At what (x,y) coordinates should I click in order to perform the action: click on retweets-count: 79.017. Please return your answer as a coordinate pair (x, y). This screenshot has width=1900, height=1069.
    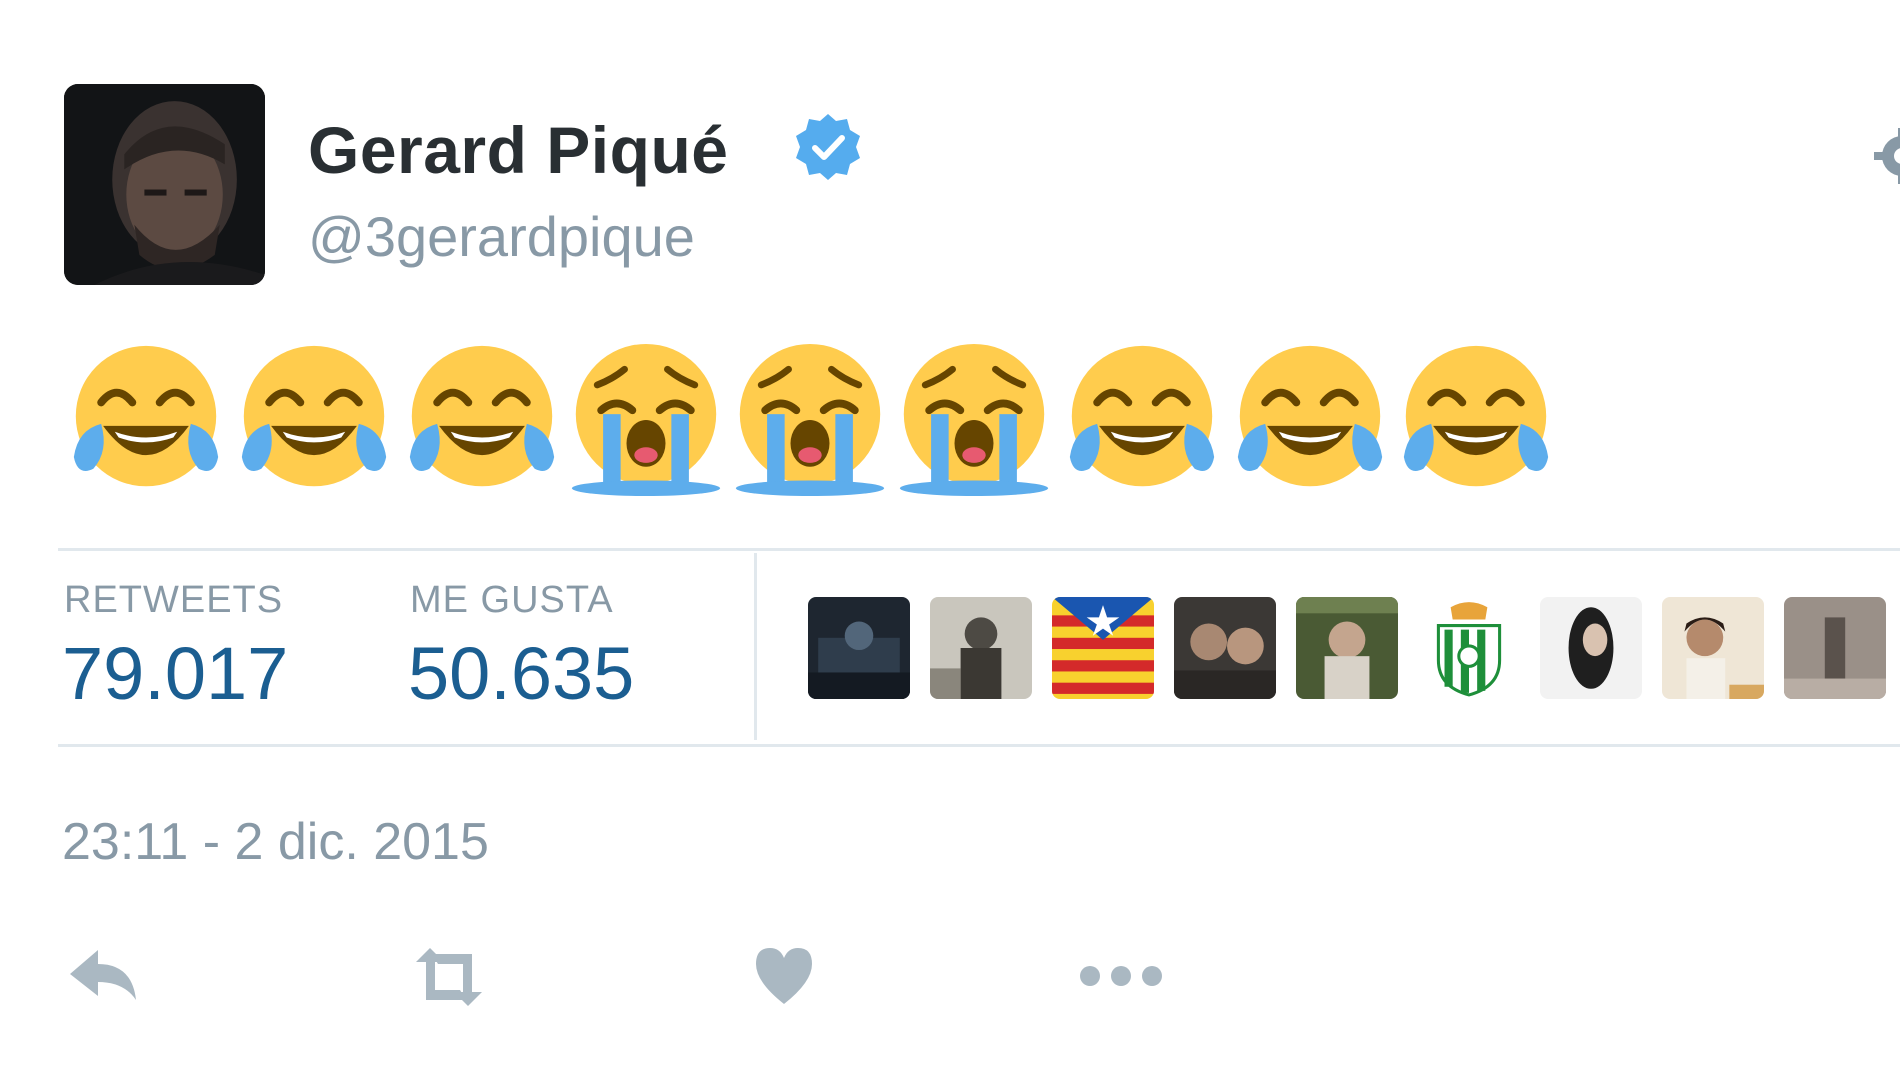
    Looking at the image, I should click on (175, 674).